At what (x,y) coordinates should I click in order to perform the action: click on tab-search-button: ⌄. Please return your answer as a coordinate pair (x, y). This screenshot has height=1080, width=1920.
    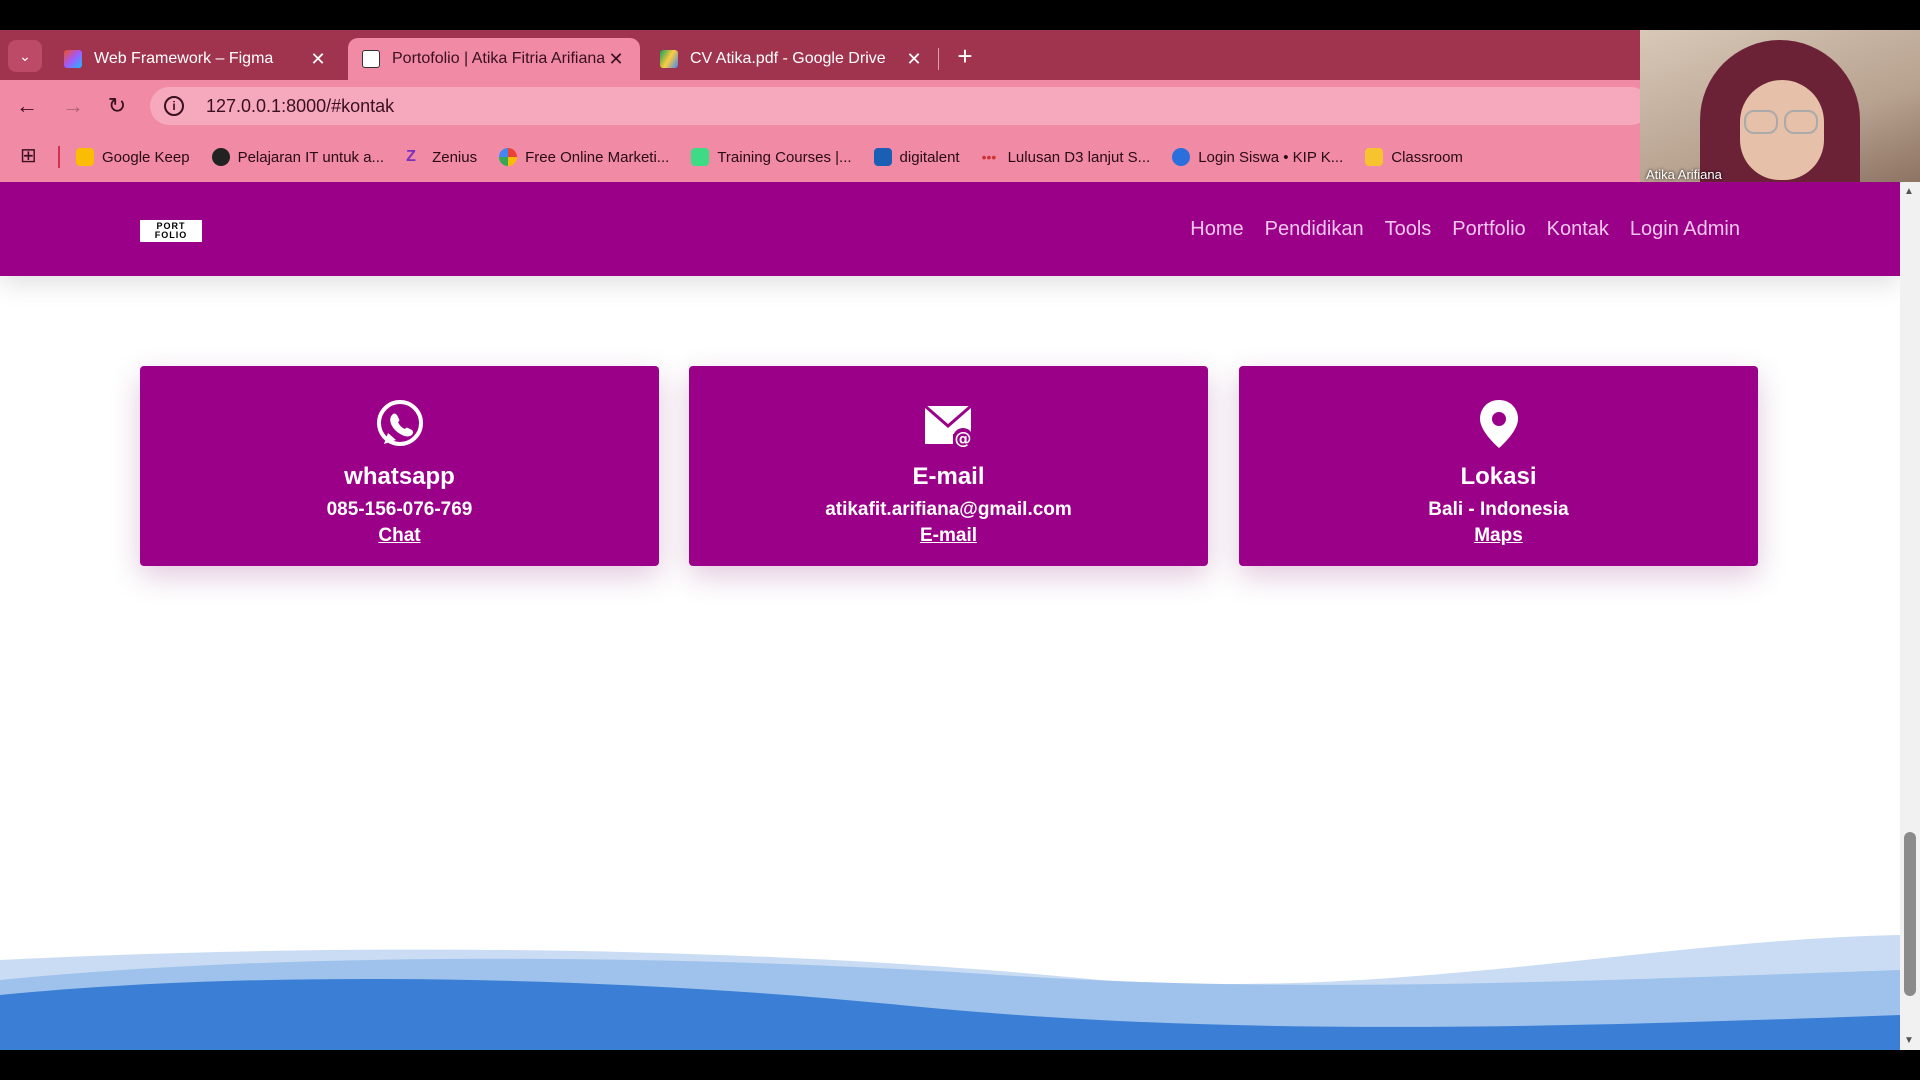
    Looking at the image, I should click on (25, 56).